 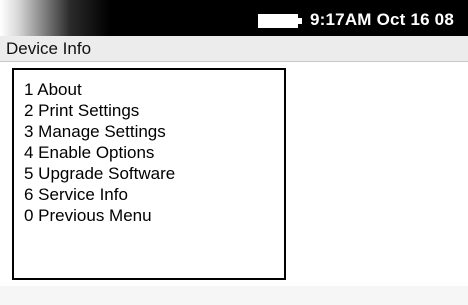 I want to click on status-time-date: 9:17AM Oct 16 08, so click(x=382, y=19).